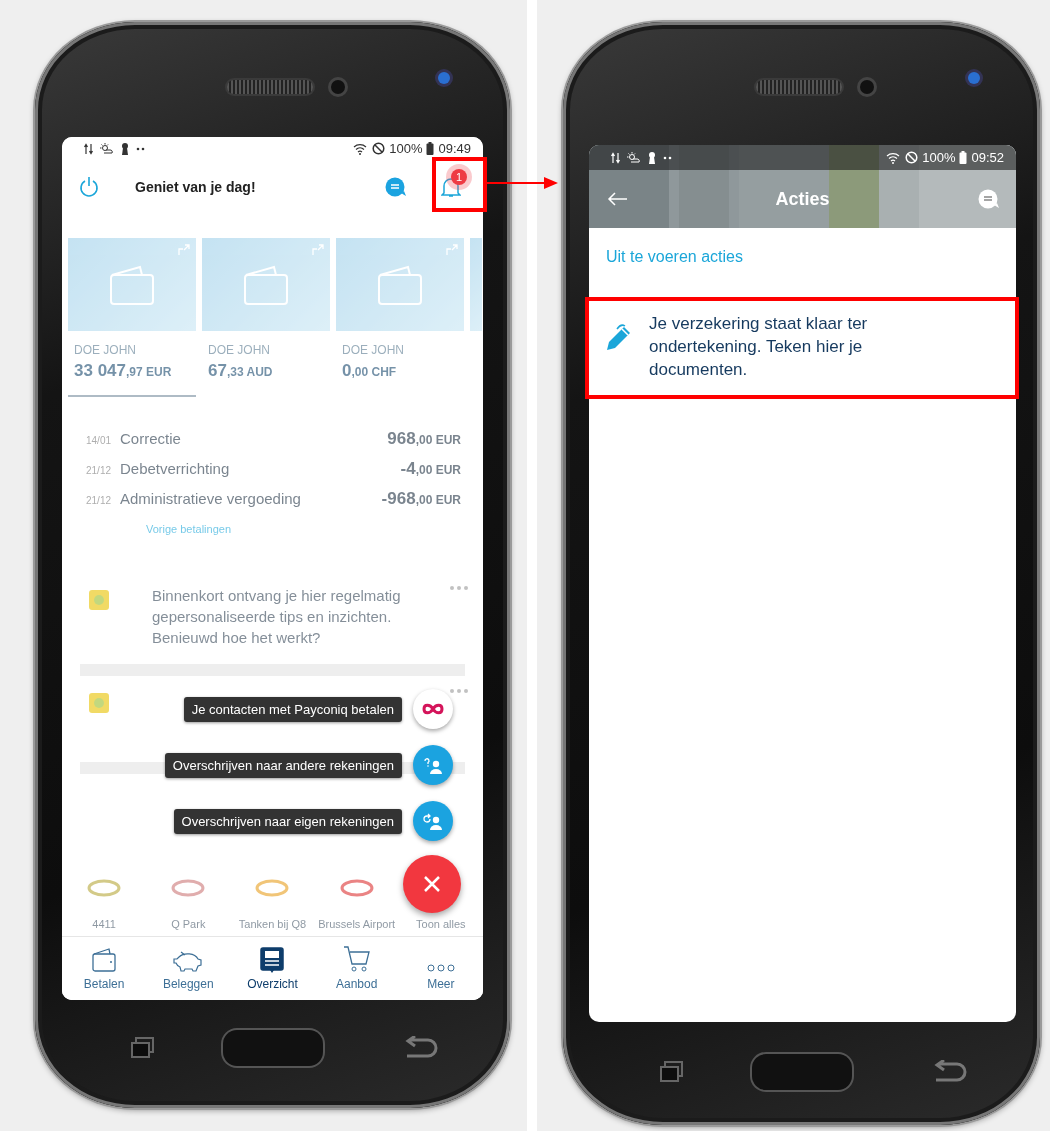 The width and height of the screenshot is (1050, 1131). What do you see at coordinates (151, 438) in the screenshot?
I see `transaction-description: Correctie` at bounding box center [151, 438].